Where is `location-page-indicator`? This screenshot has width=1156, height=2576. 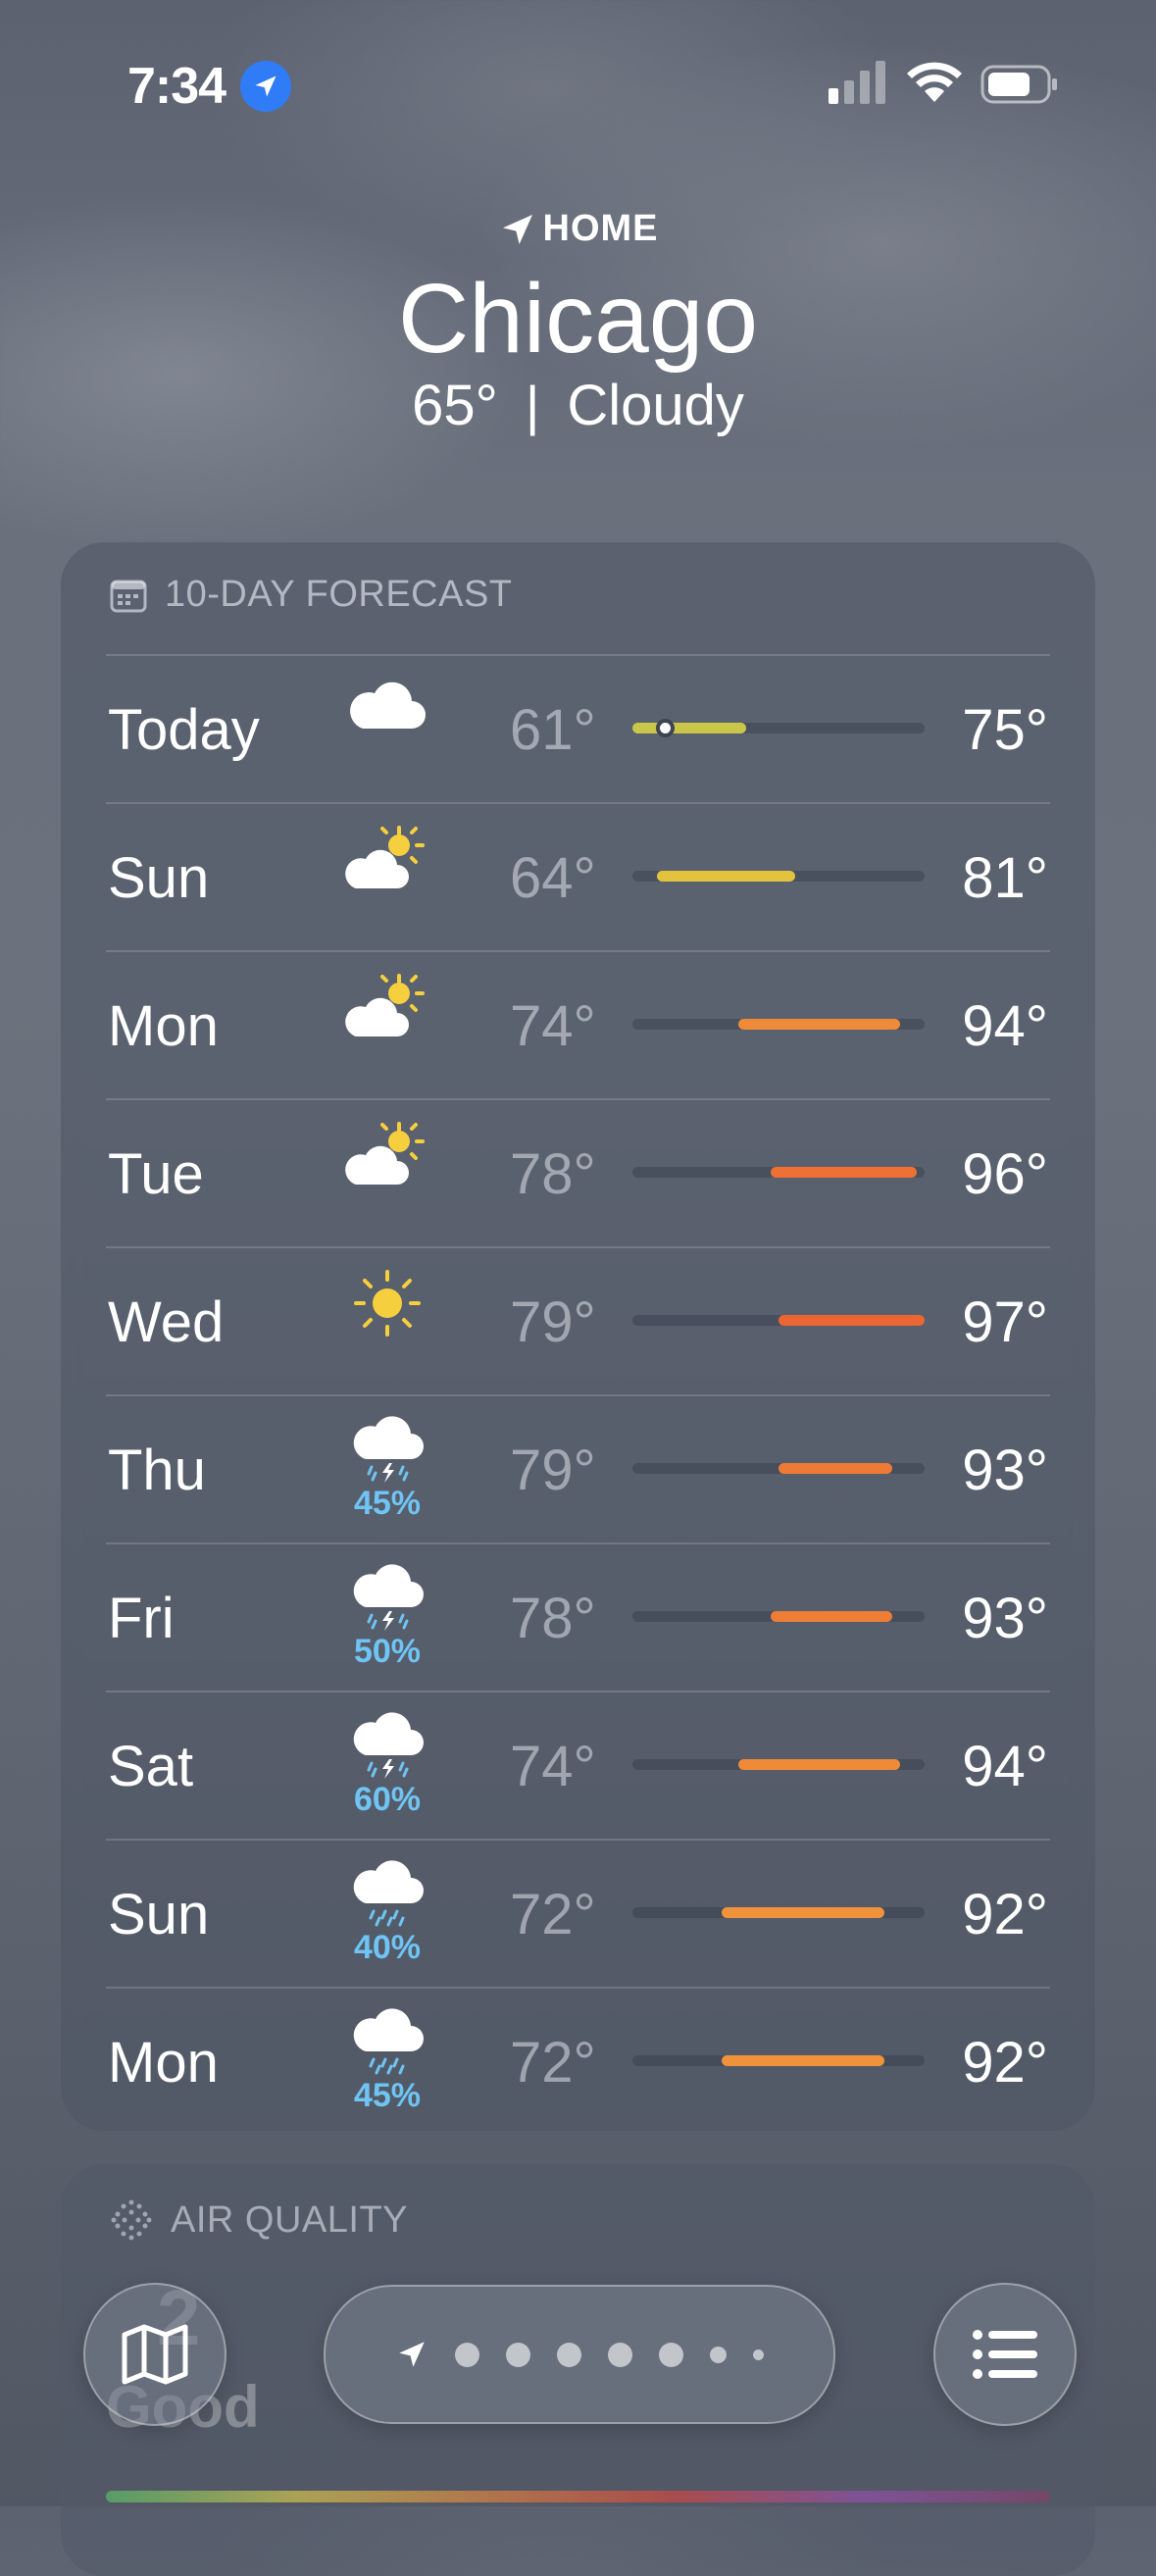
location-page-indicator is located at coordinates (579, 2354).